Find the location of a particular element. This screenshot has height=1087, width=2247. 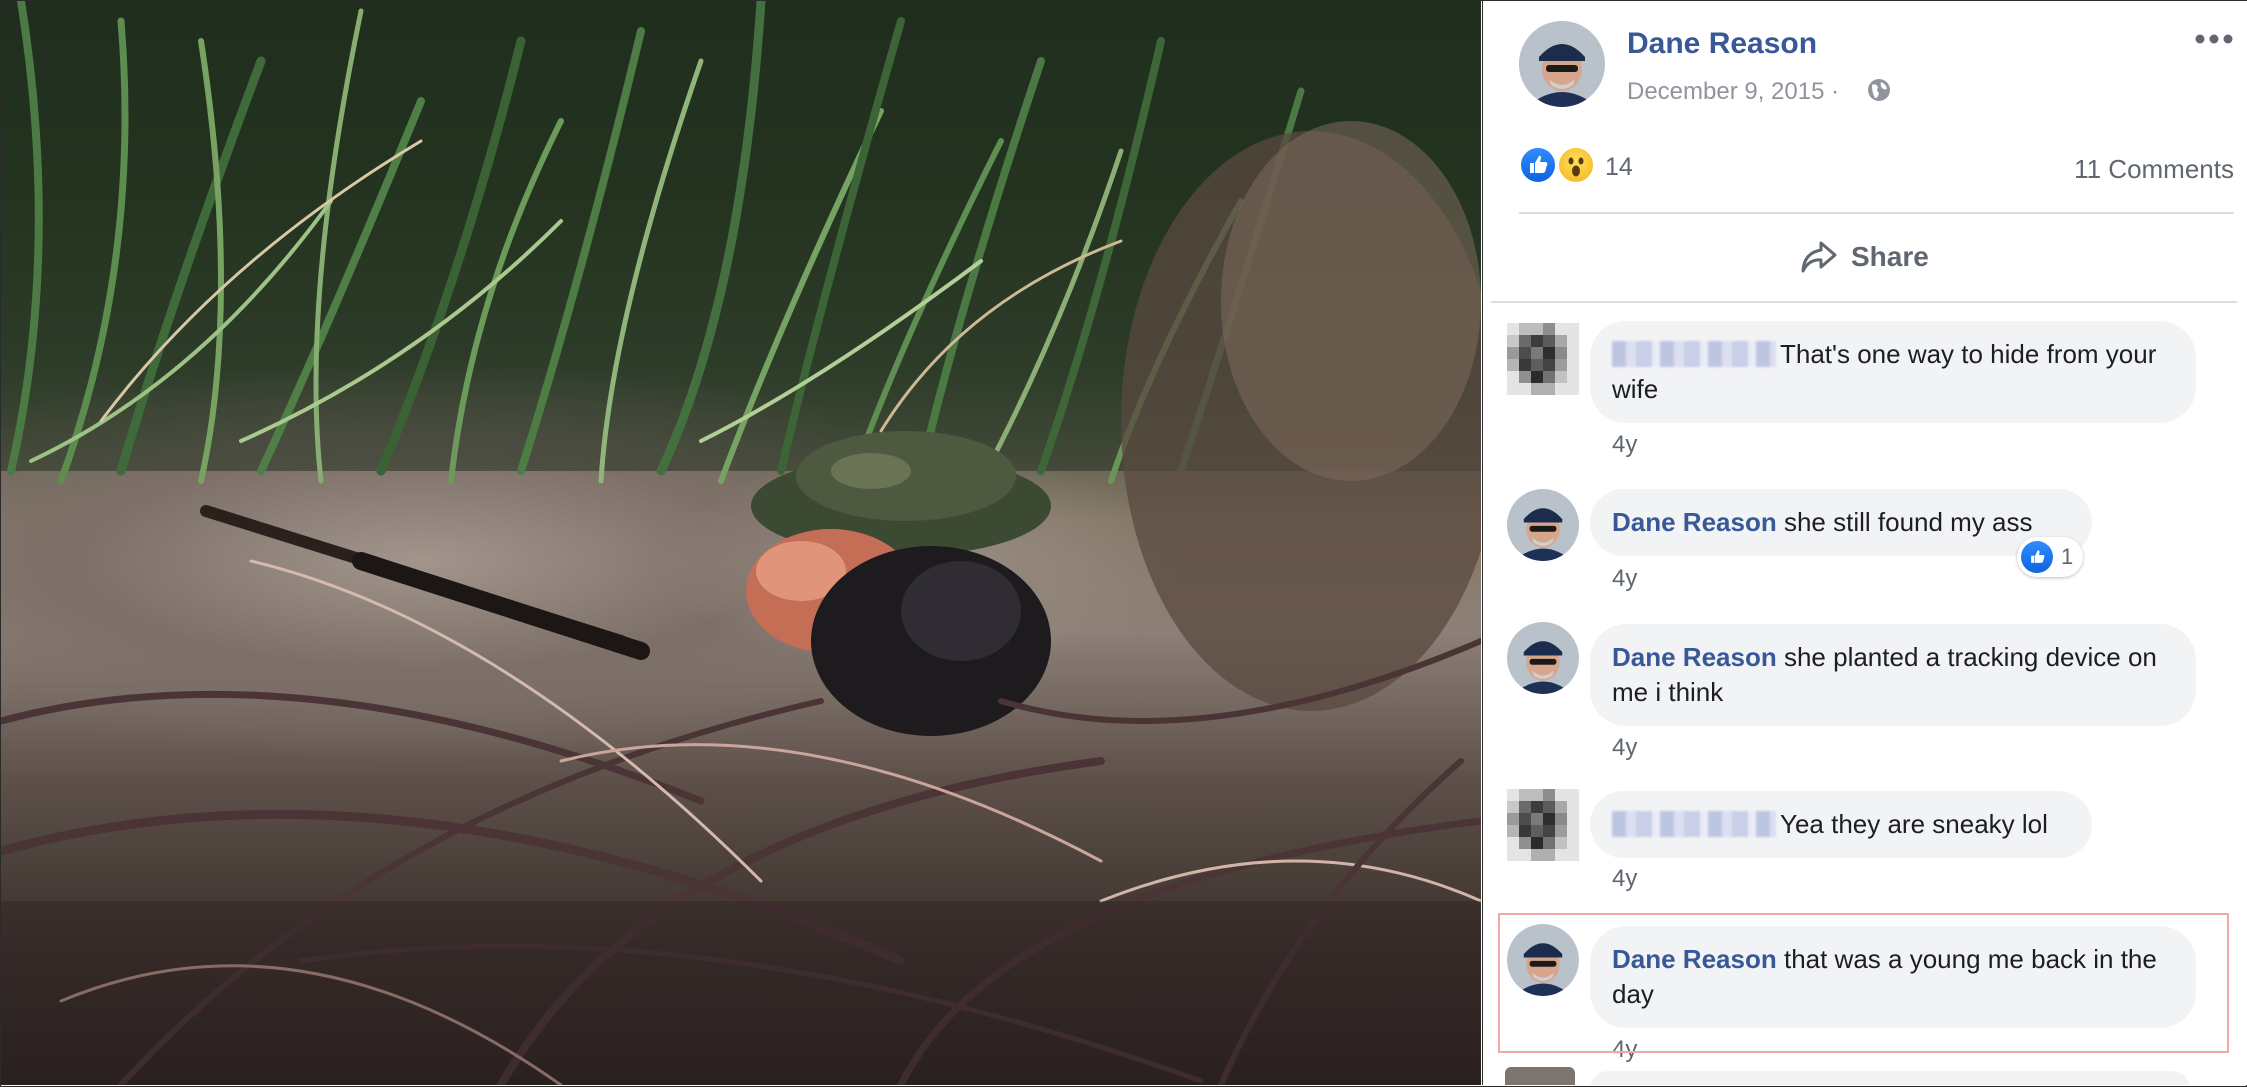

like-reaction-icon is located at coordinates (1538, 165).